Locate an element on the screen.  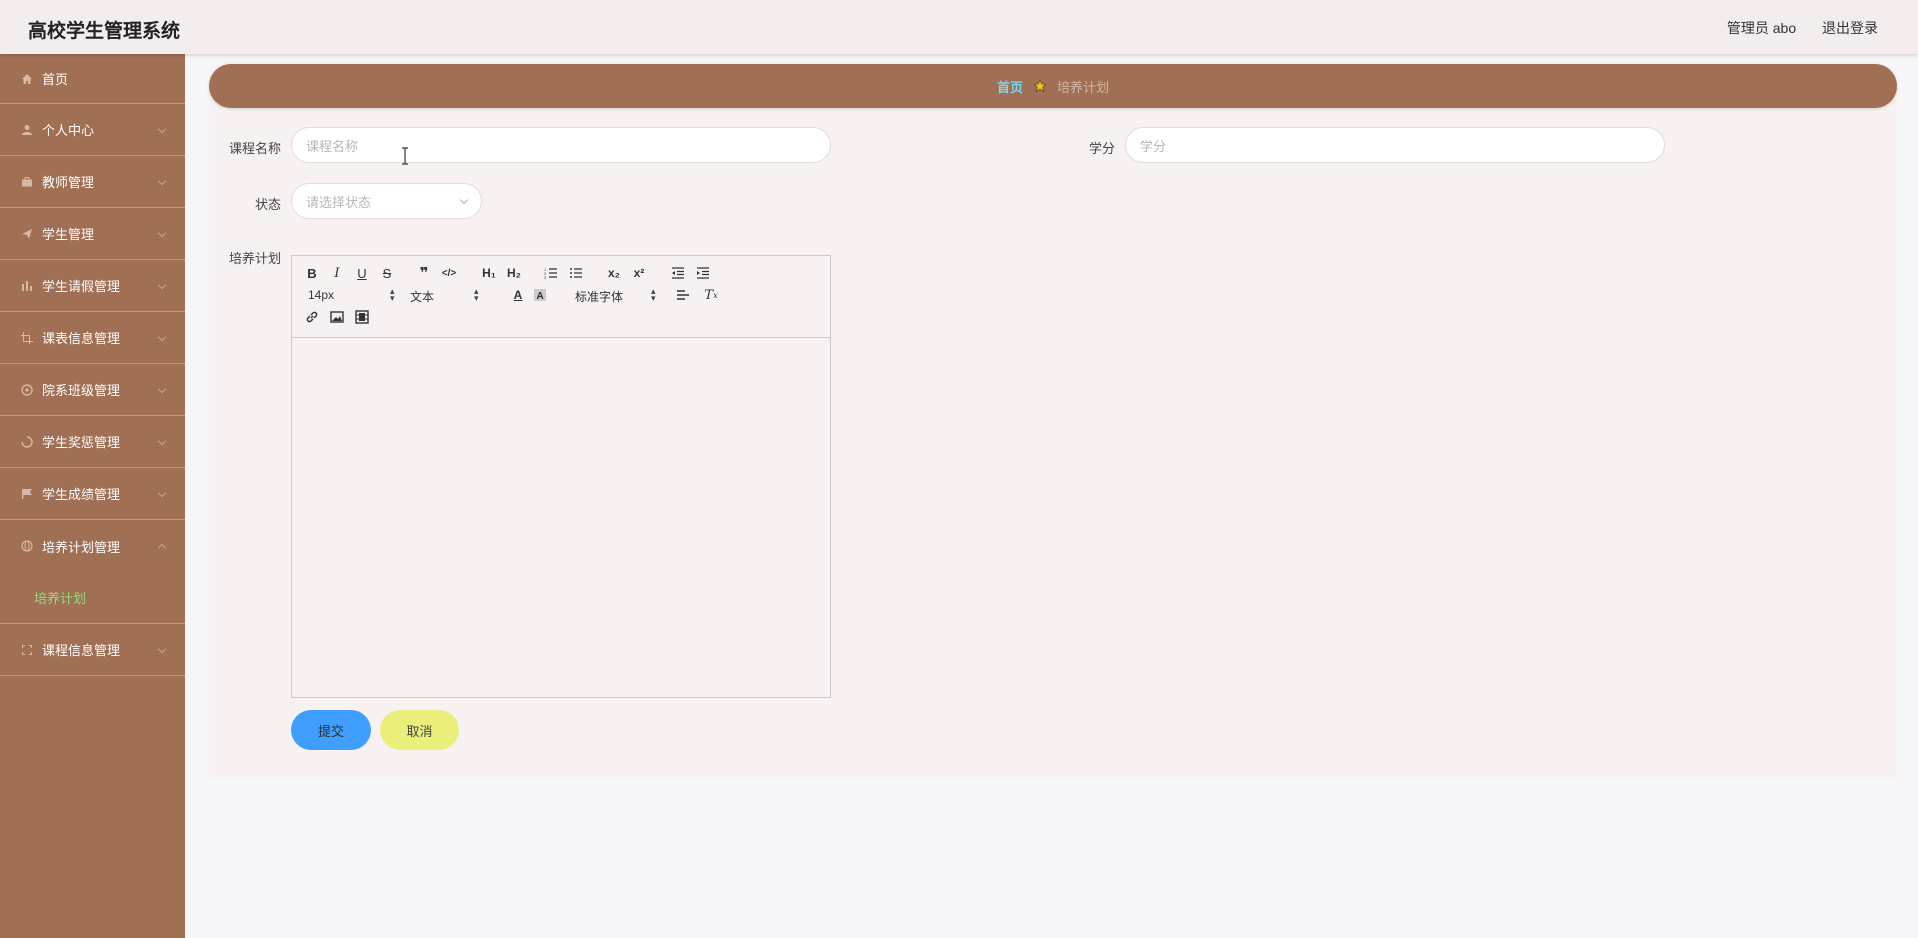
bold-icon: B is located at coordinates (312, 273).